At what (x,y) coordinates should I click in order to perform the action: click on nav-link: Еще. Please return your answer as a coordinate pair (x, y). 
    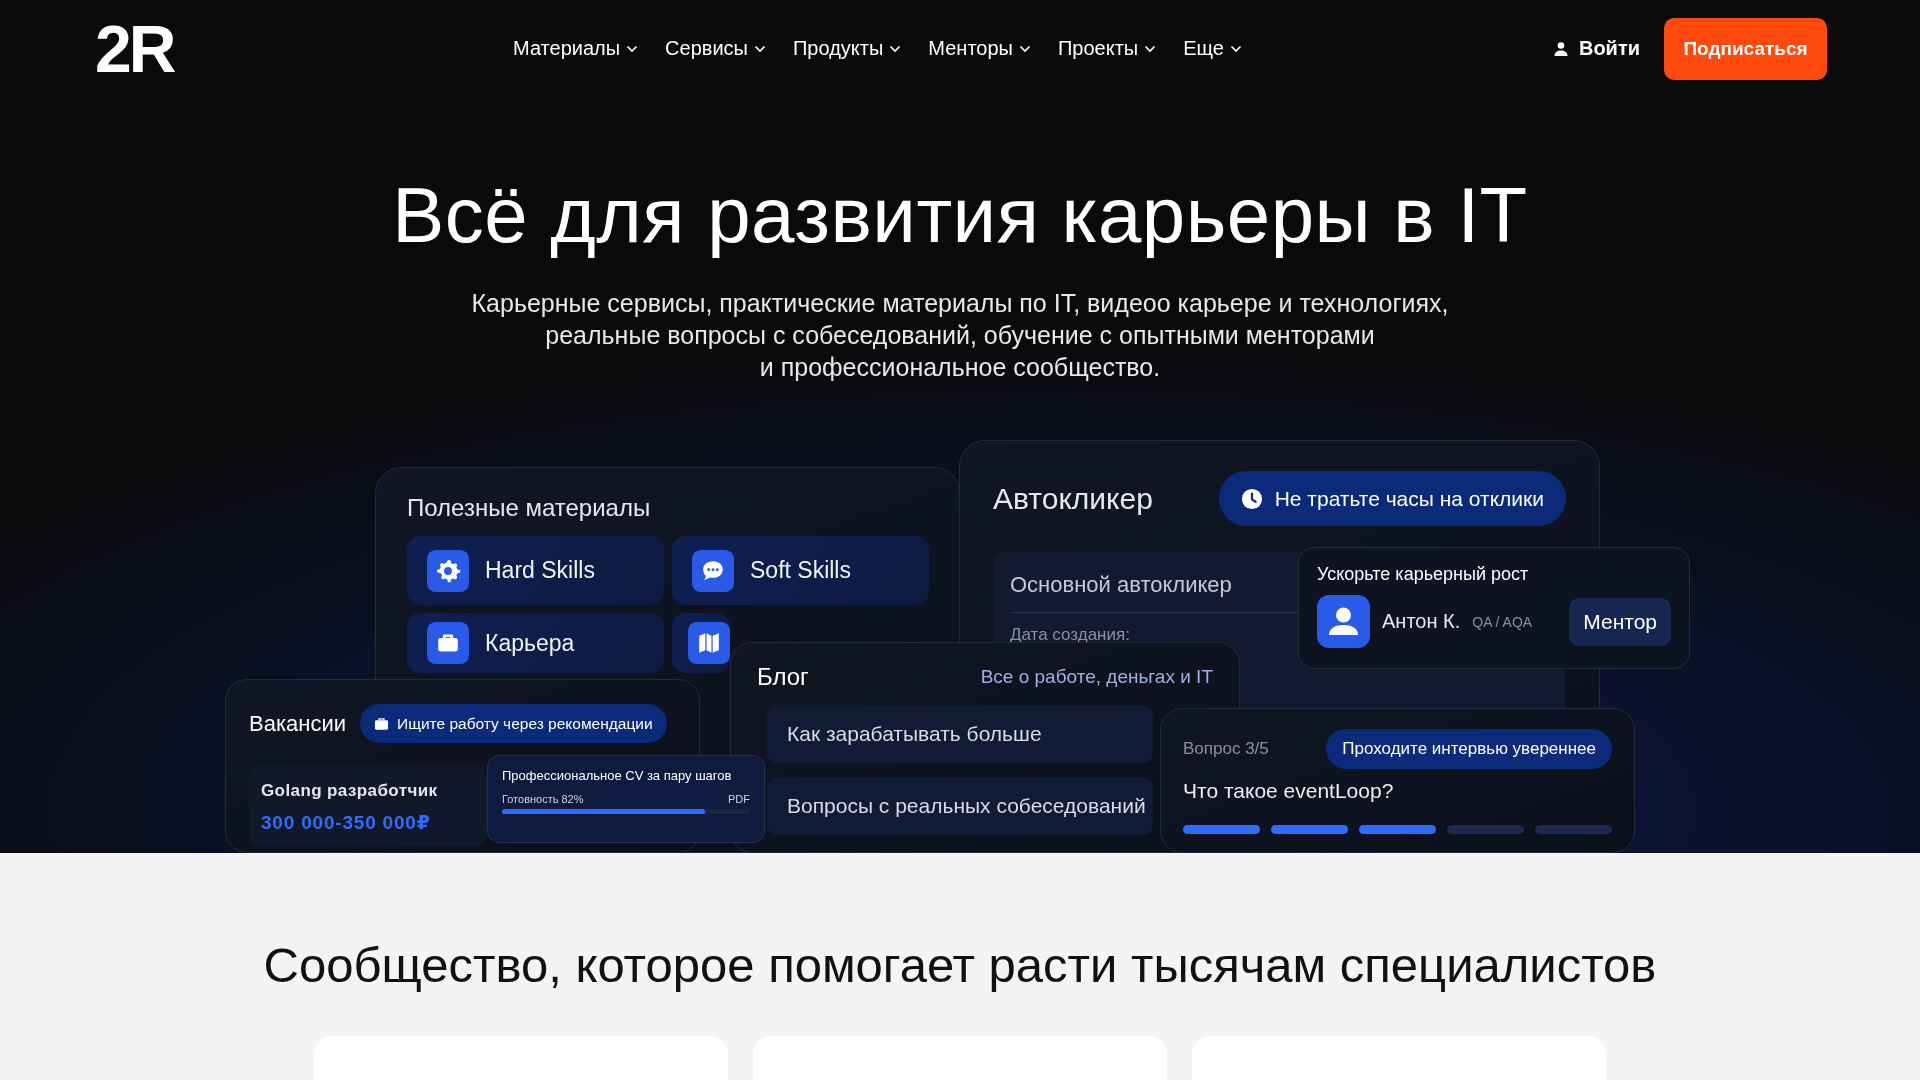
    Looking at the image, I should click on (1212, 48).